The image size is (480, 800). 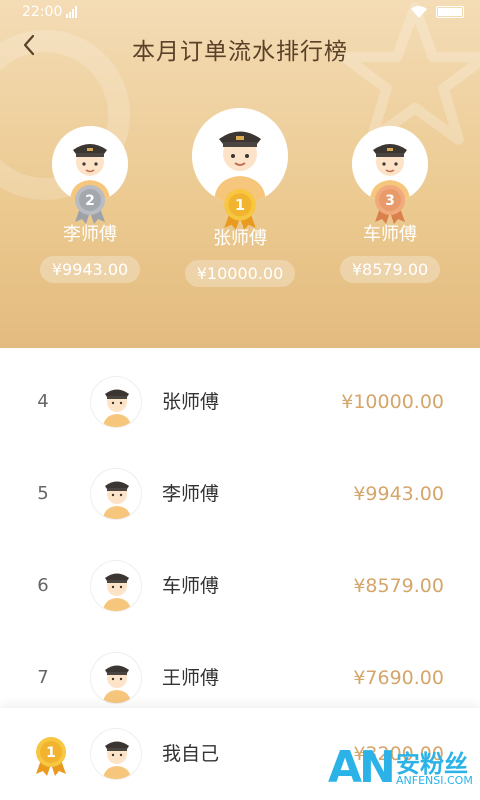 I want to click on watermark-logo-text: AN, so click(x=362, y=767).